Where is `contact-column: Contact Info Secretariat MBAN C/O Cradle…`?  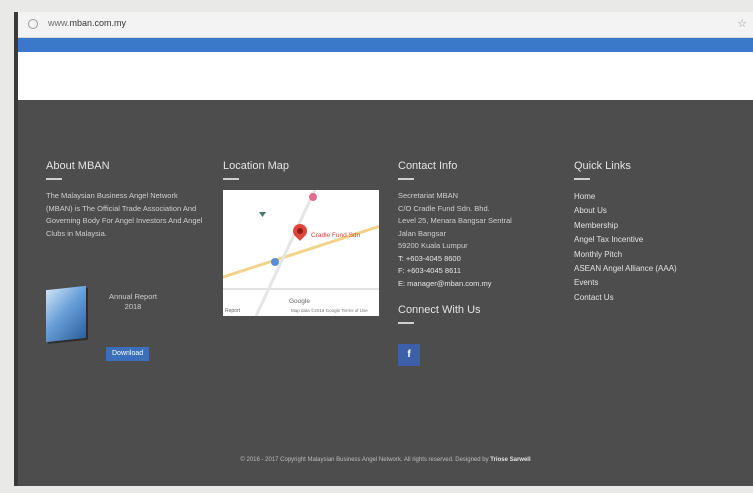 contact-column: Contact Info Secretariat MBAN C/O Cradle… is located at coordinates (455, 263).